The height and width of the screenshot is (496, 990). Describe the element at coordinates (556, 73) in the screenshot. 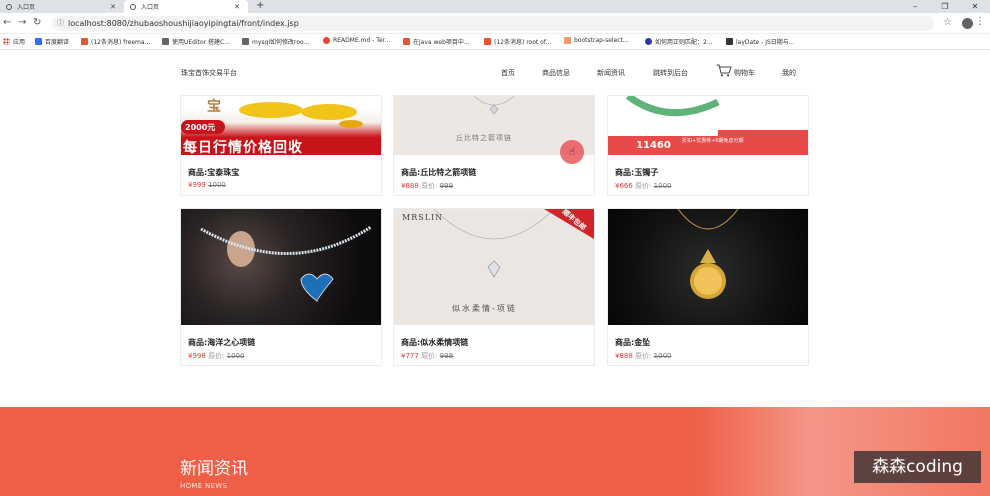

I see `nav-products: 商品信息` at that location.